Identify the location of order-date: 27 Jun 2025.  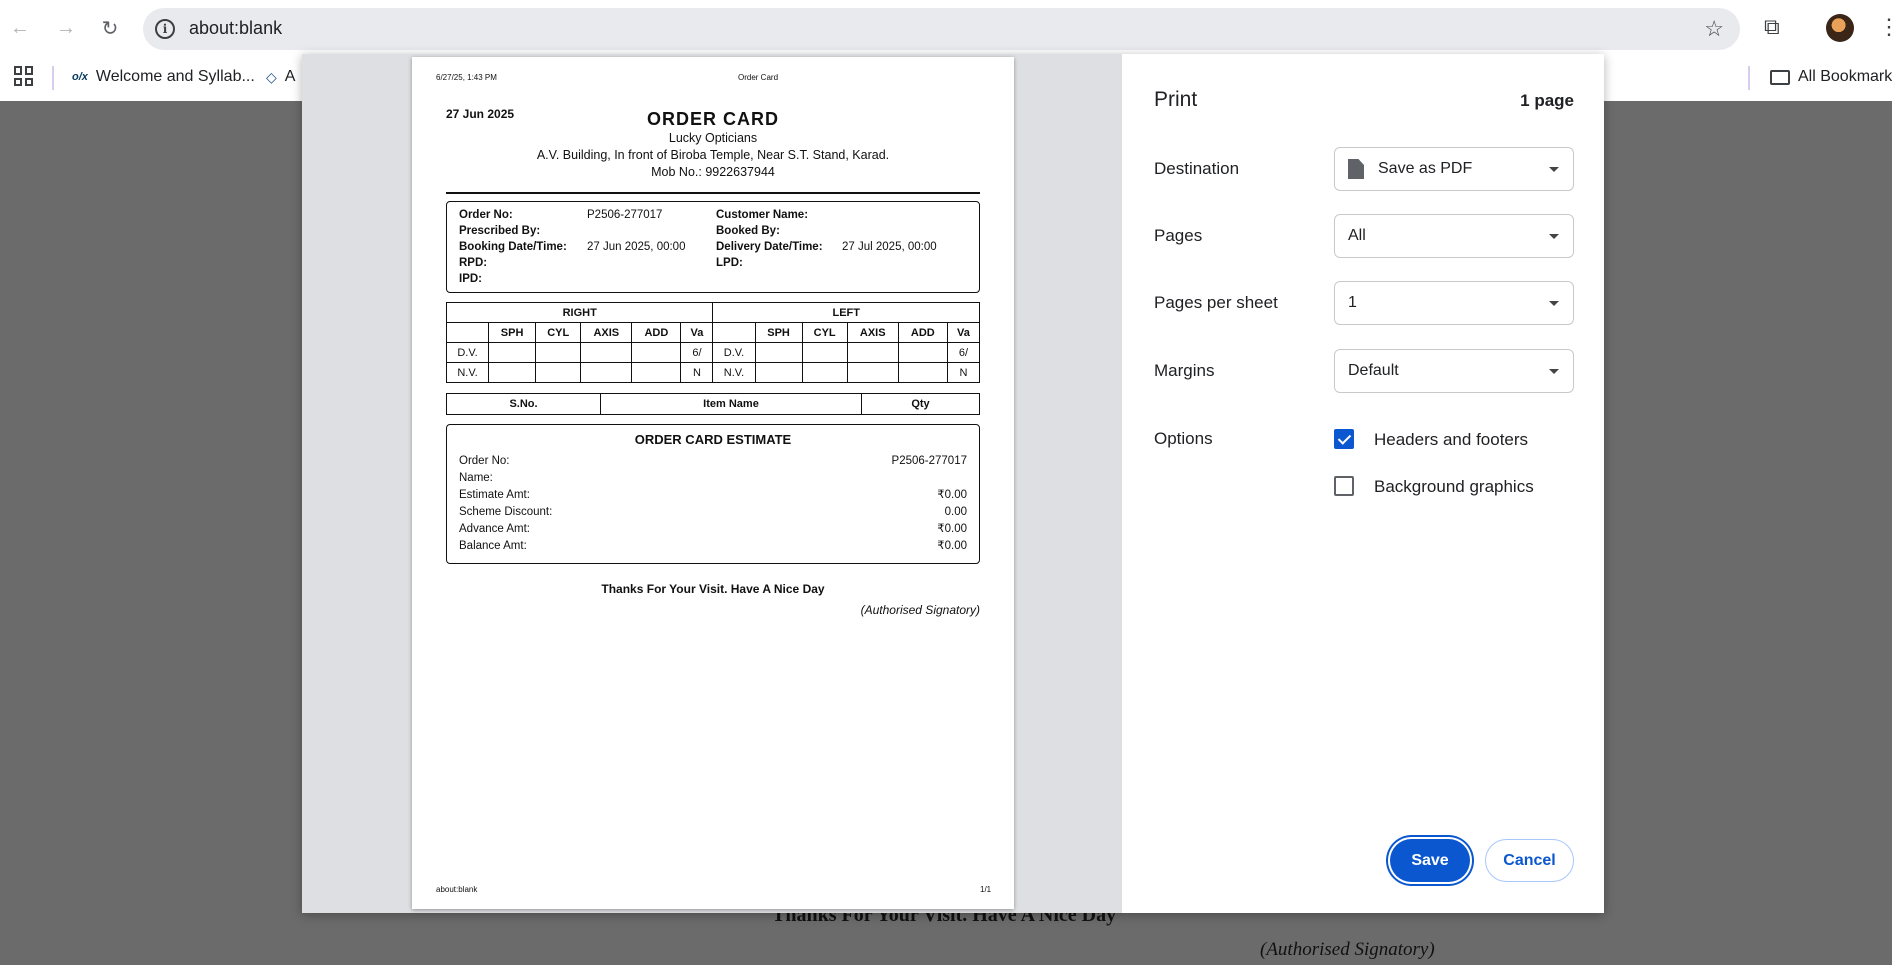
(480, 114).